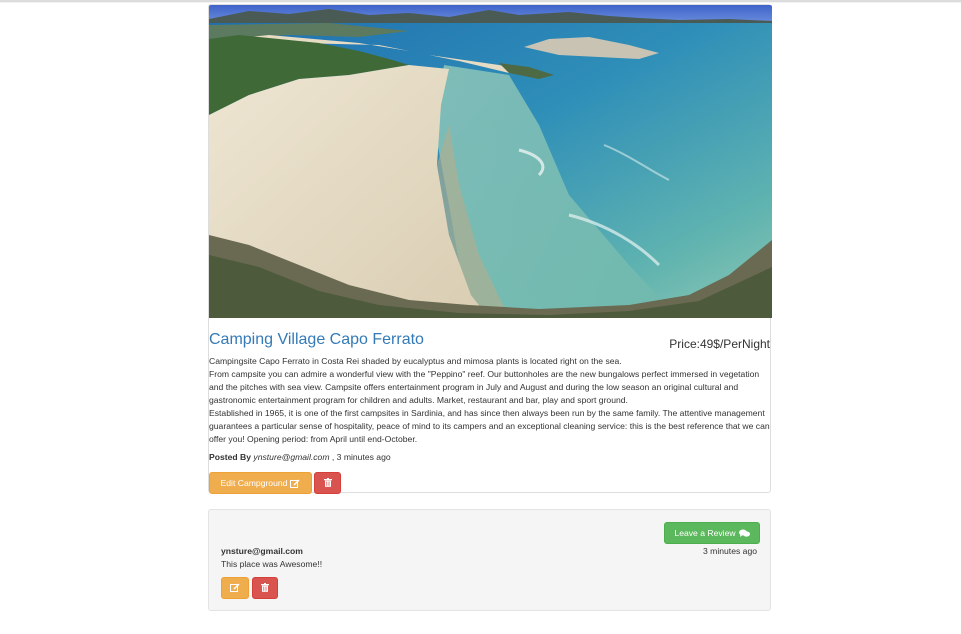 This screenshot has width=961, height=634. I want to click on delete-campground-button, so click(327, 483).